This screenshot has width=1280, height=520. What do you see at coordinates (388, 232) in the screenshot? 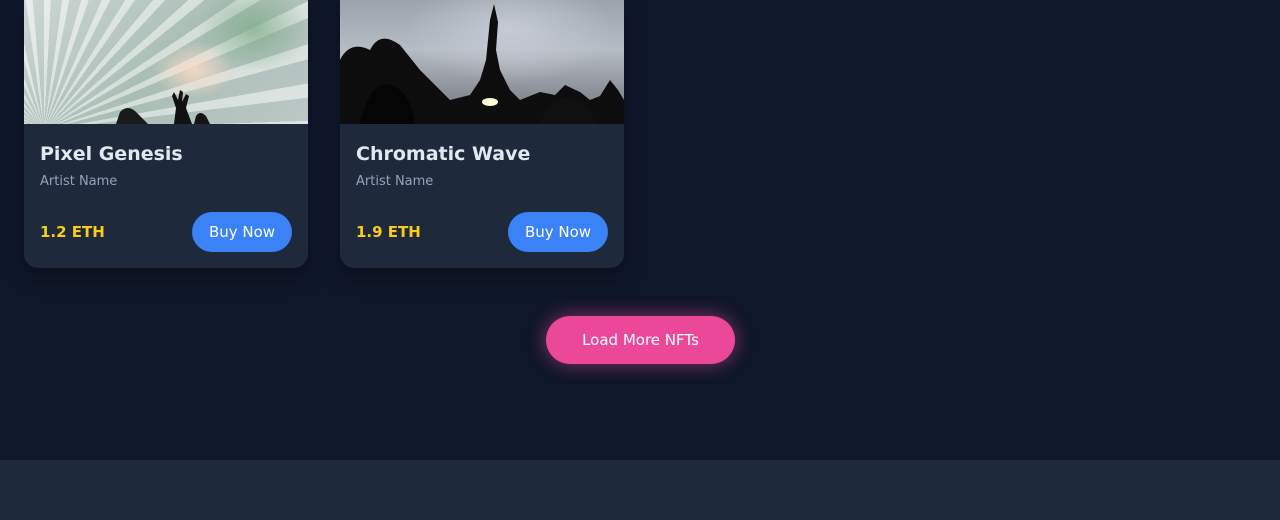
I see `nft-price: 1.9 ETH` at bounding box center [388, 232].